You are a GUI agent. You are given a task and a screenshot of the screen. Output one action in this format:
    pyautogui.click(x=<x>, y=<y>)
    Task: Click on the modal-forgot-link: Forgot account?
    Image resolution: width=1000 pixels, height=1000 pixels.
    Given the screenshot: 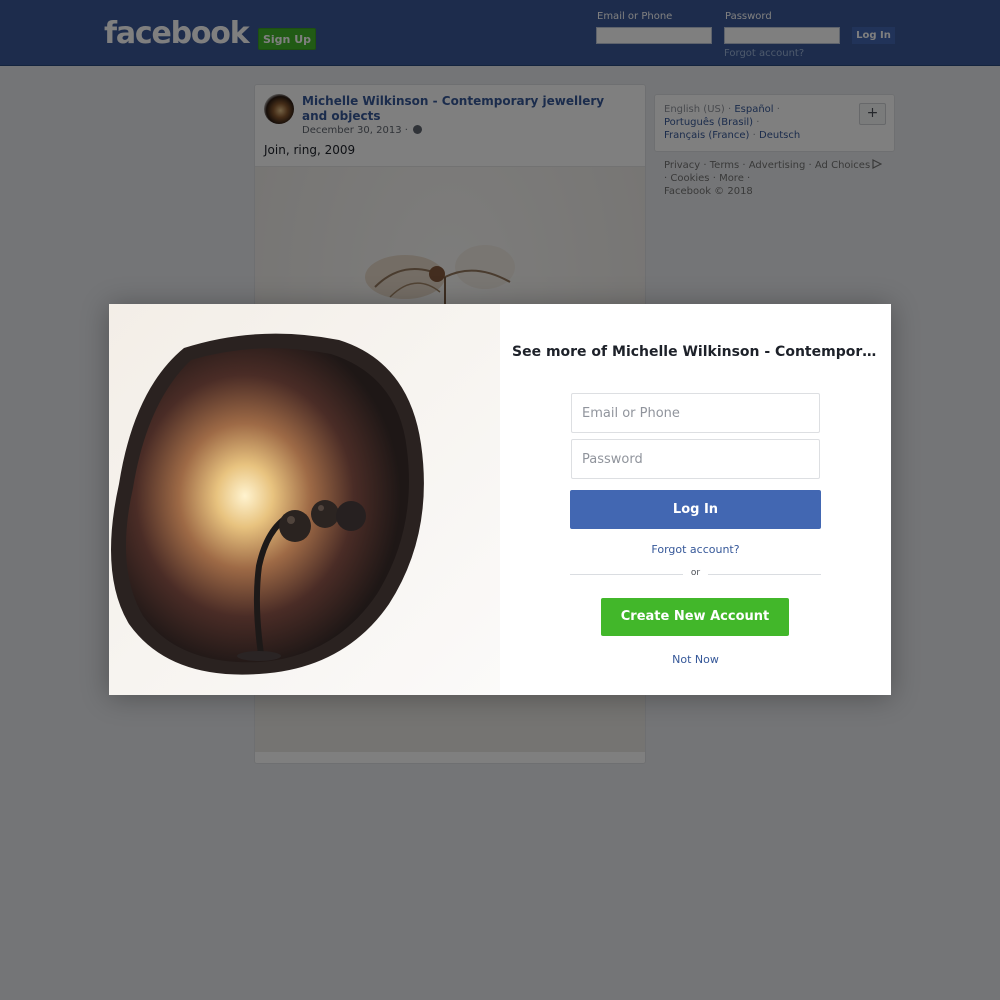 What is the action you would take?
    pyautogui.click(x=695, y=549)
    